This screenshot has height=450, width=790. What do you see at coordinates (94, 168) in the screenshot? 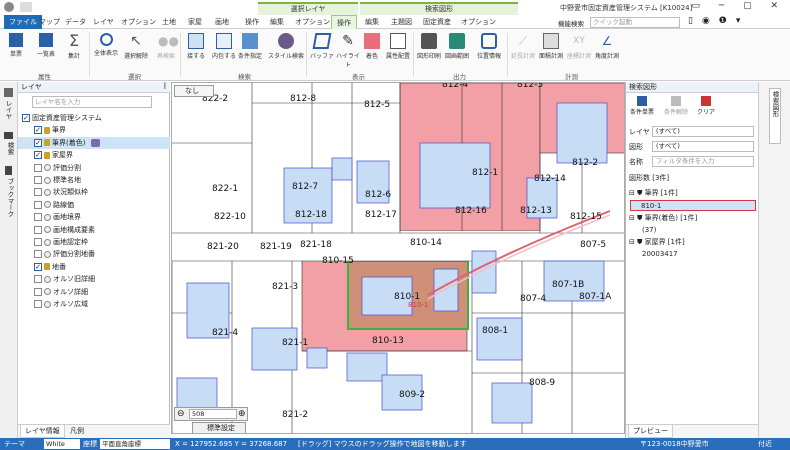
I see `layer-tree-item: 評価分割` at bounding box center [94, 168].